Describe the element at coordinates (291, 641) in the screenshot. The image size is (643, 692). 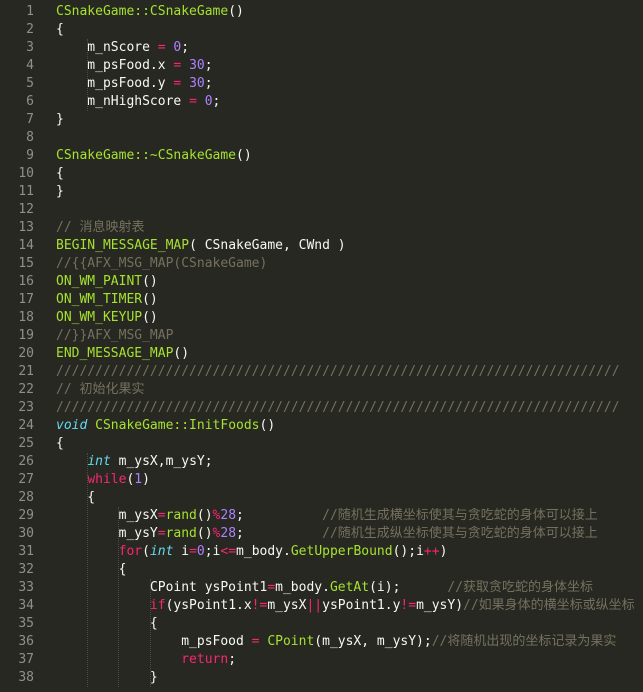
I see `code-token: CPoint` at that location.